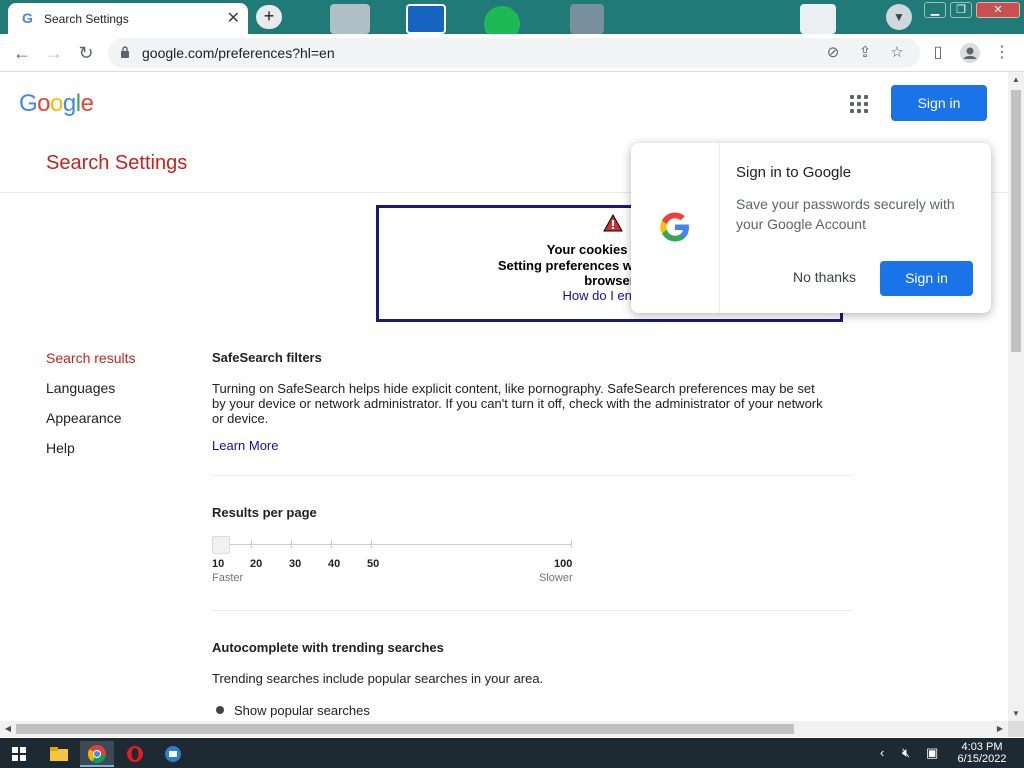  I want to click on reload-button: ↻, so click(86, 53).